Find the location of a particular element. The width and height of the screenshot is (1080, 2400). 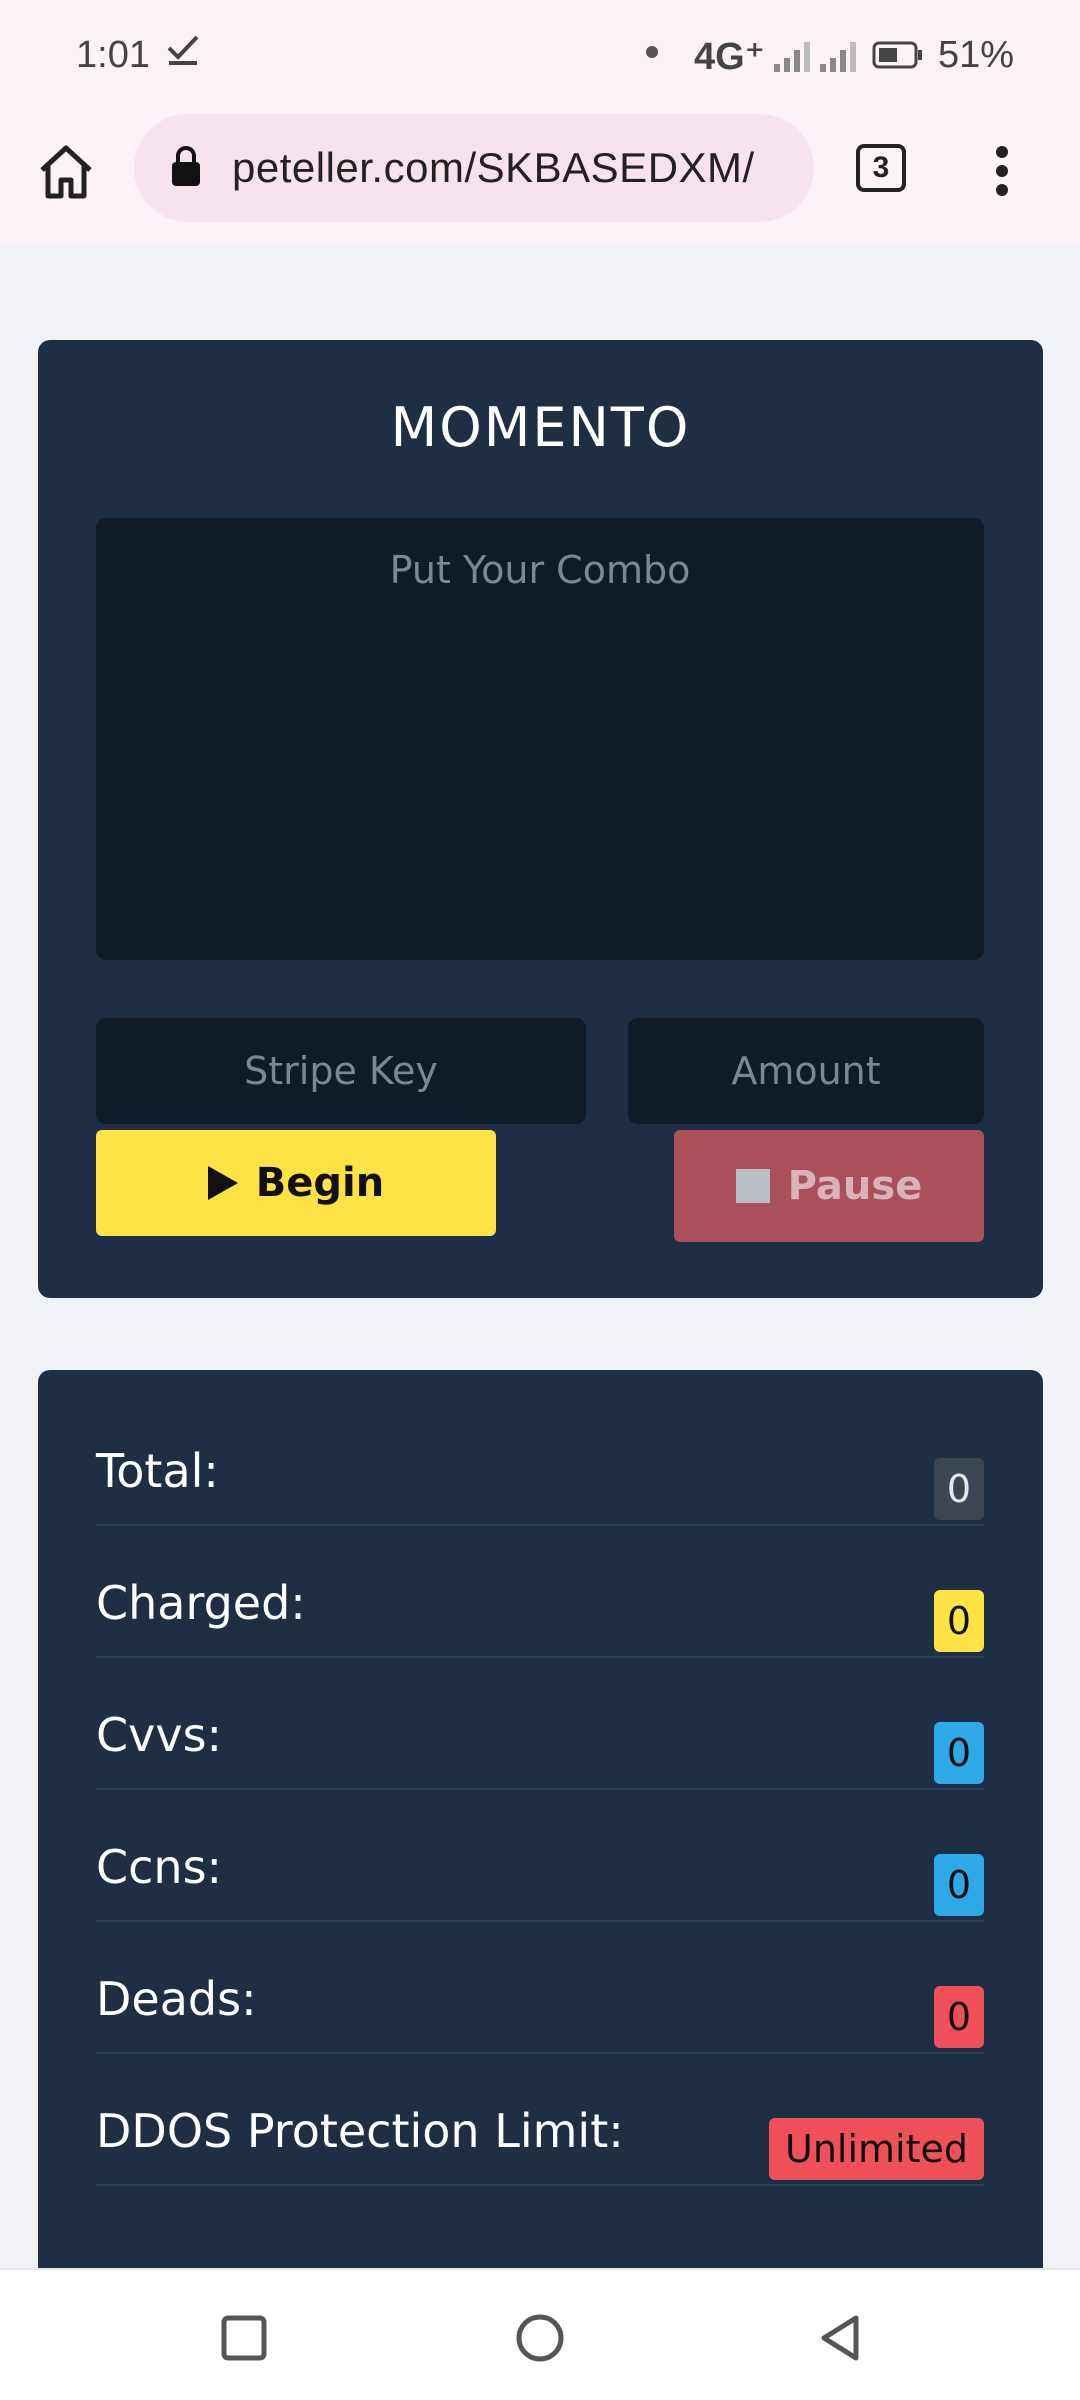

stat-row-ddos: DDOS Protection Limit: Unlimited is located at coordinates (540, 2120).